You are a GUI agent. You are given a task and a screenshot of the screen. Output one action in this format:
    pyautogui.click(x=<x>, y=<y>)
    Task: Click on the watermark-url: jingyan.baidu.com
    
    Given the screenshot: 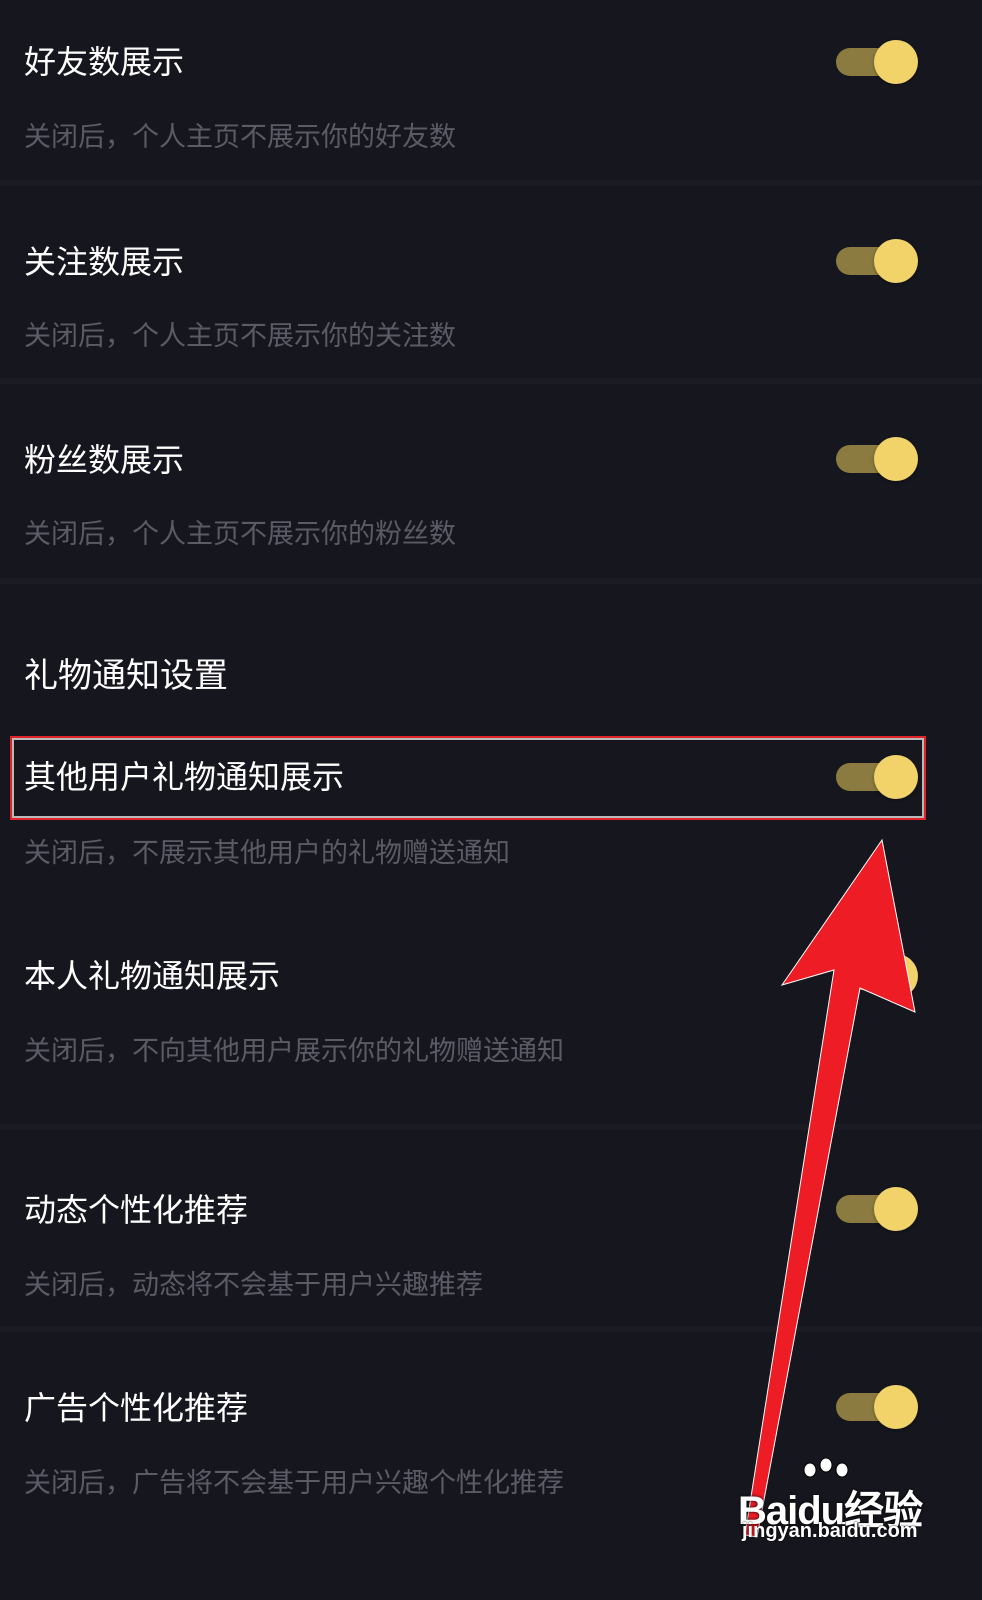 What is the action you would take?
    pyautogui.click(x=830, y=1531)
    